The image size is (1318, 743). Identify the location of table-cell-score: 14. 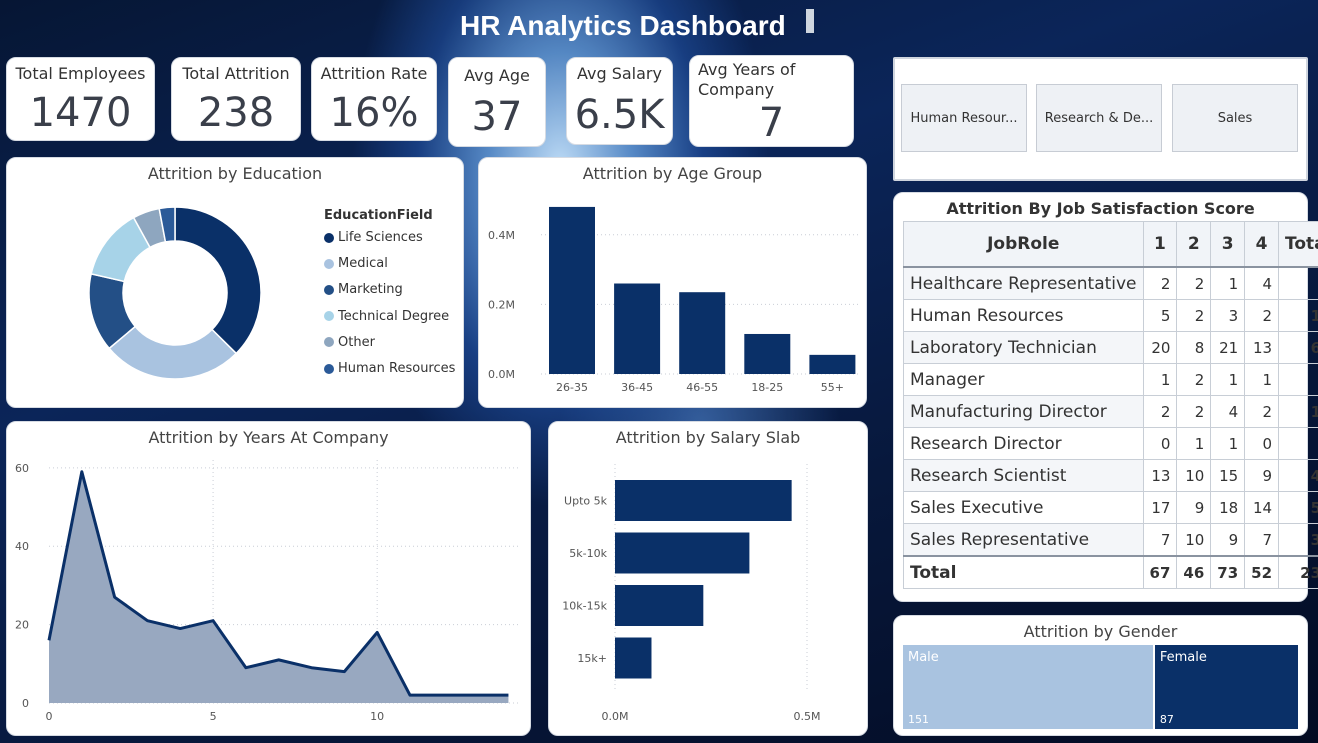
(1262, 507).